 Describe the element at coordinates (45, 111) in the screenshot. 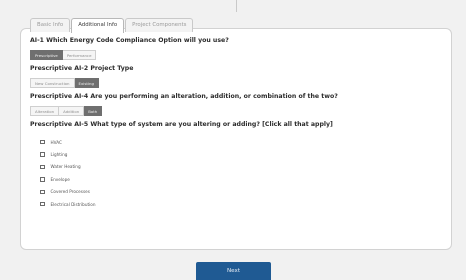

I see `alteration-button: Alteration` at that location.